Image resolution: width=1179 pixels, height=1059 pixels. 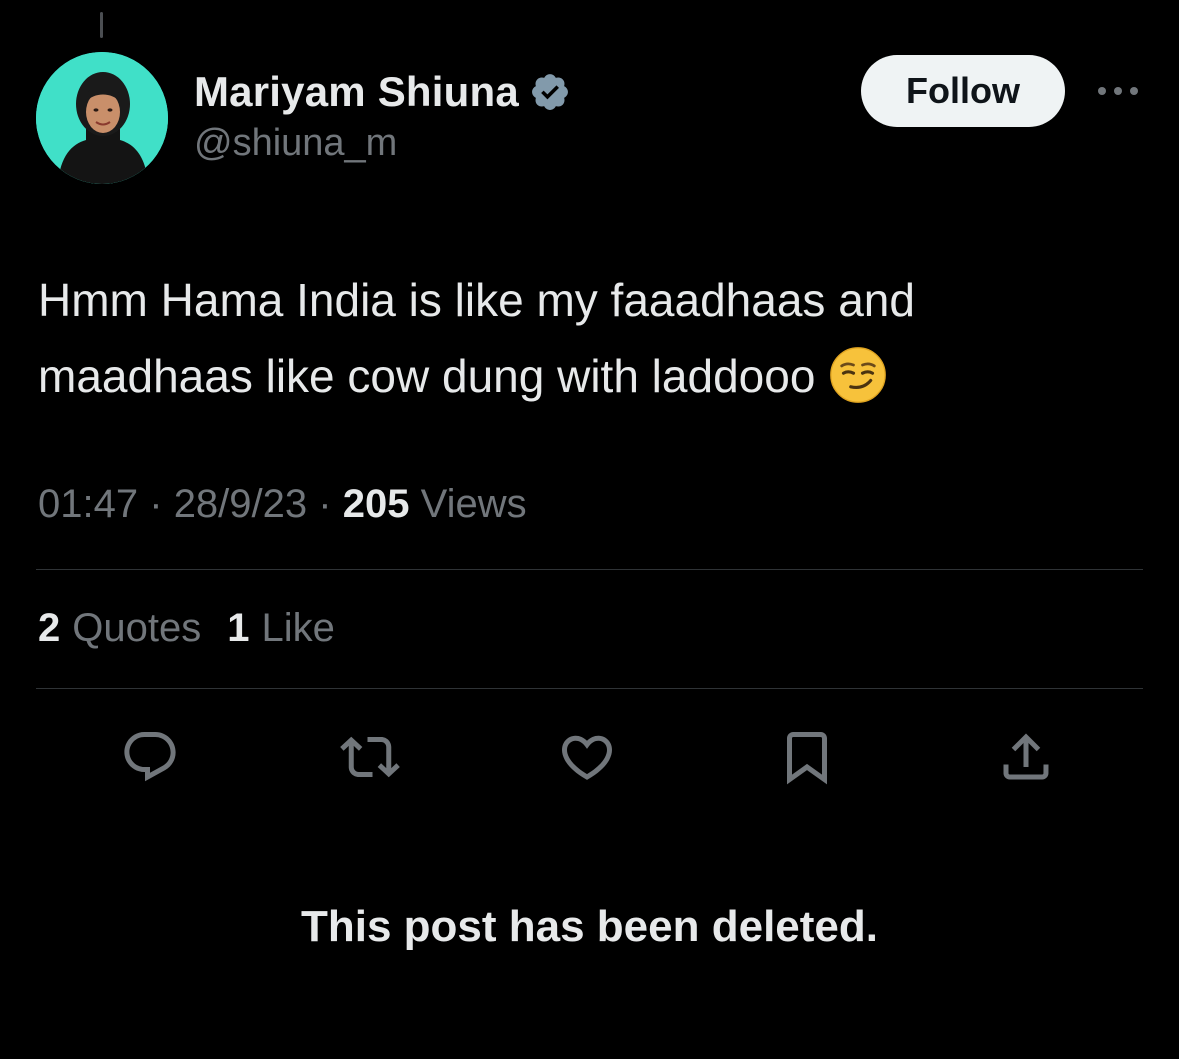 I want to click on quotes-stat: 2 Quotes, so click(x=119, y=628).